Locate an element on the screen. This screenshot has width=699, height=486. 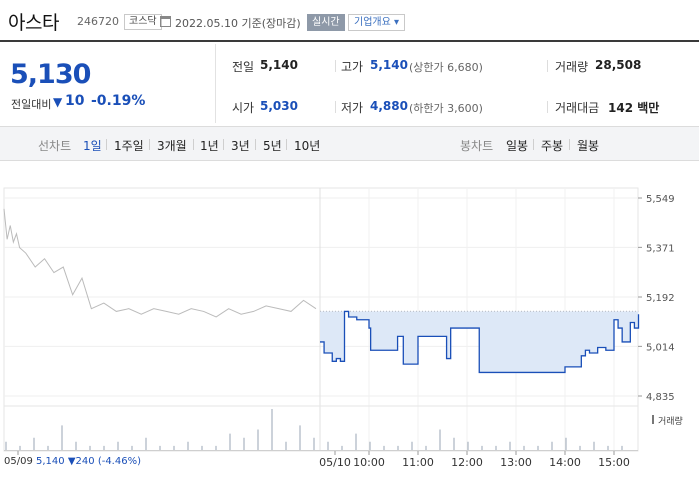
high-label: 고가 is located at coordinates (352, 67).